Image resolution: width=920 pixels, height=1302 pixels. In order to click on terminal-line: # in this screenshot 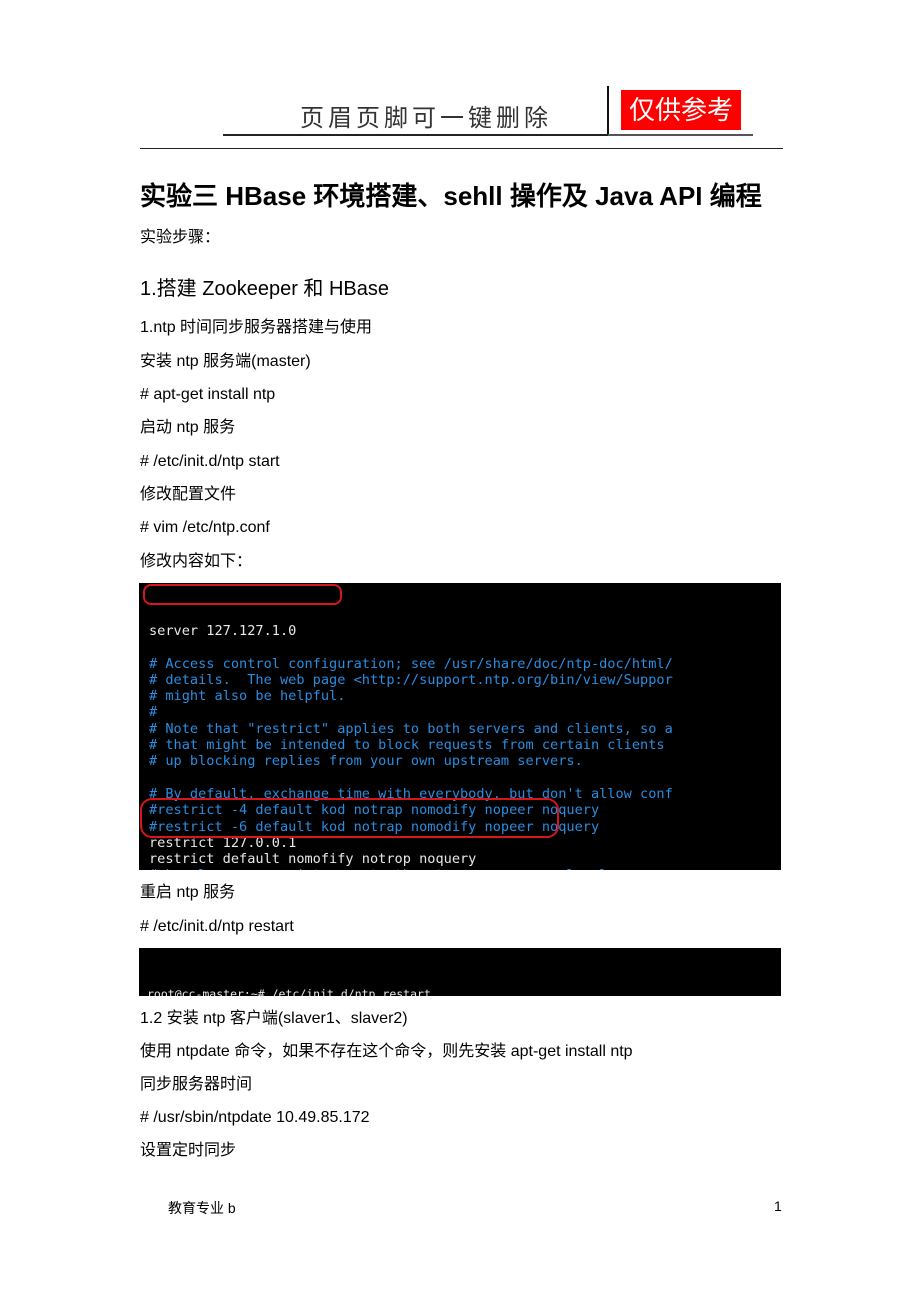, I will do `click(153, 712)`.